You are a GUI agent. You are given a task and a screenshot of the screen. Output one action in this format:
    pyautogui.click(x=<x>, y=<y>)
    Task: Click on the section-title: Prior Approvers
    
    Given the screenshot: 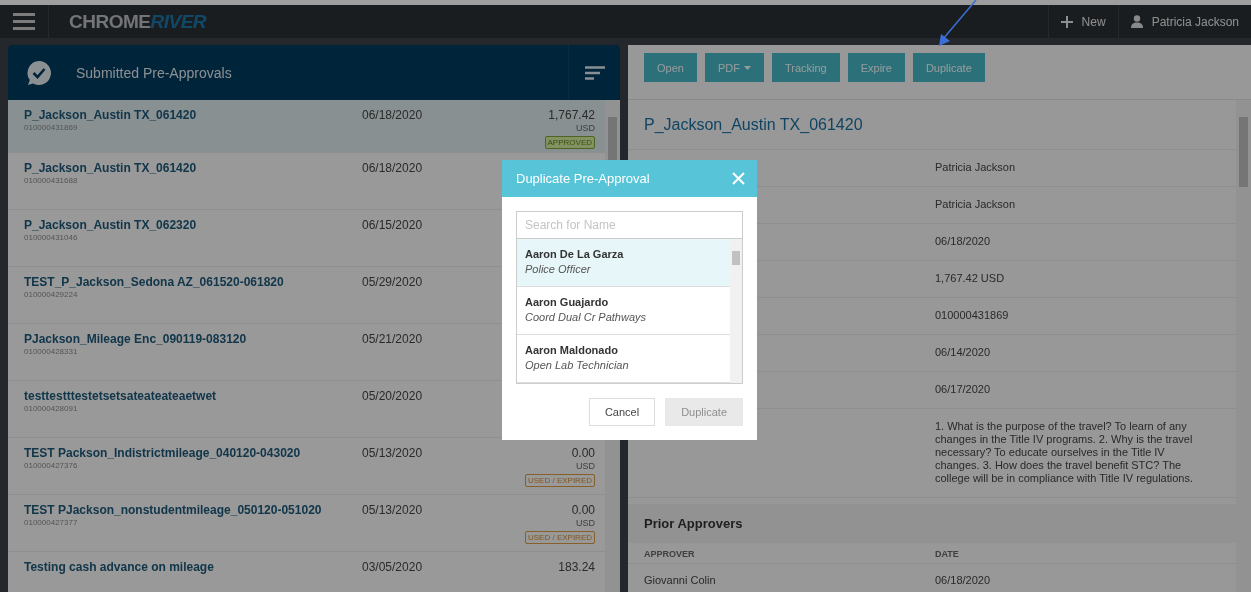 What is the action you would take?
    pyautogui.click(x=932, y=523)
    